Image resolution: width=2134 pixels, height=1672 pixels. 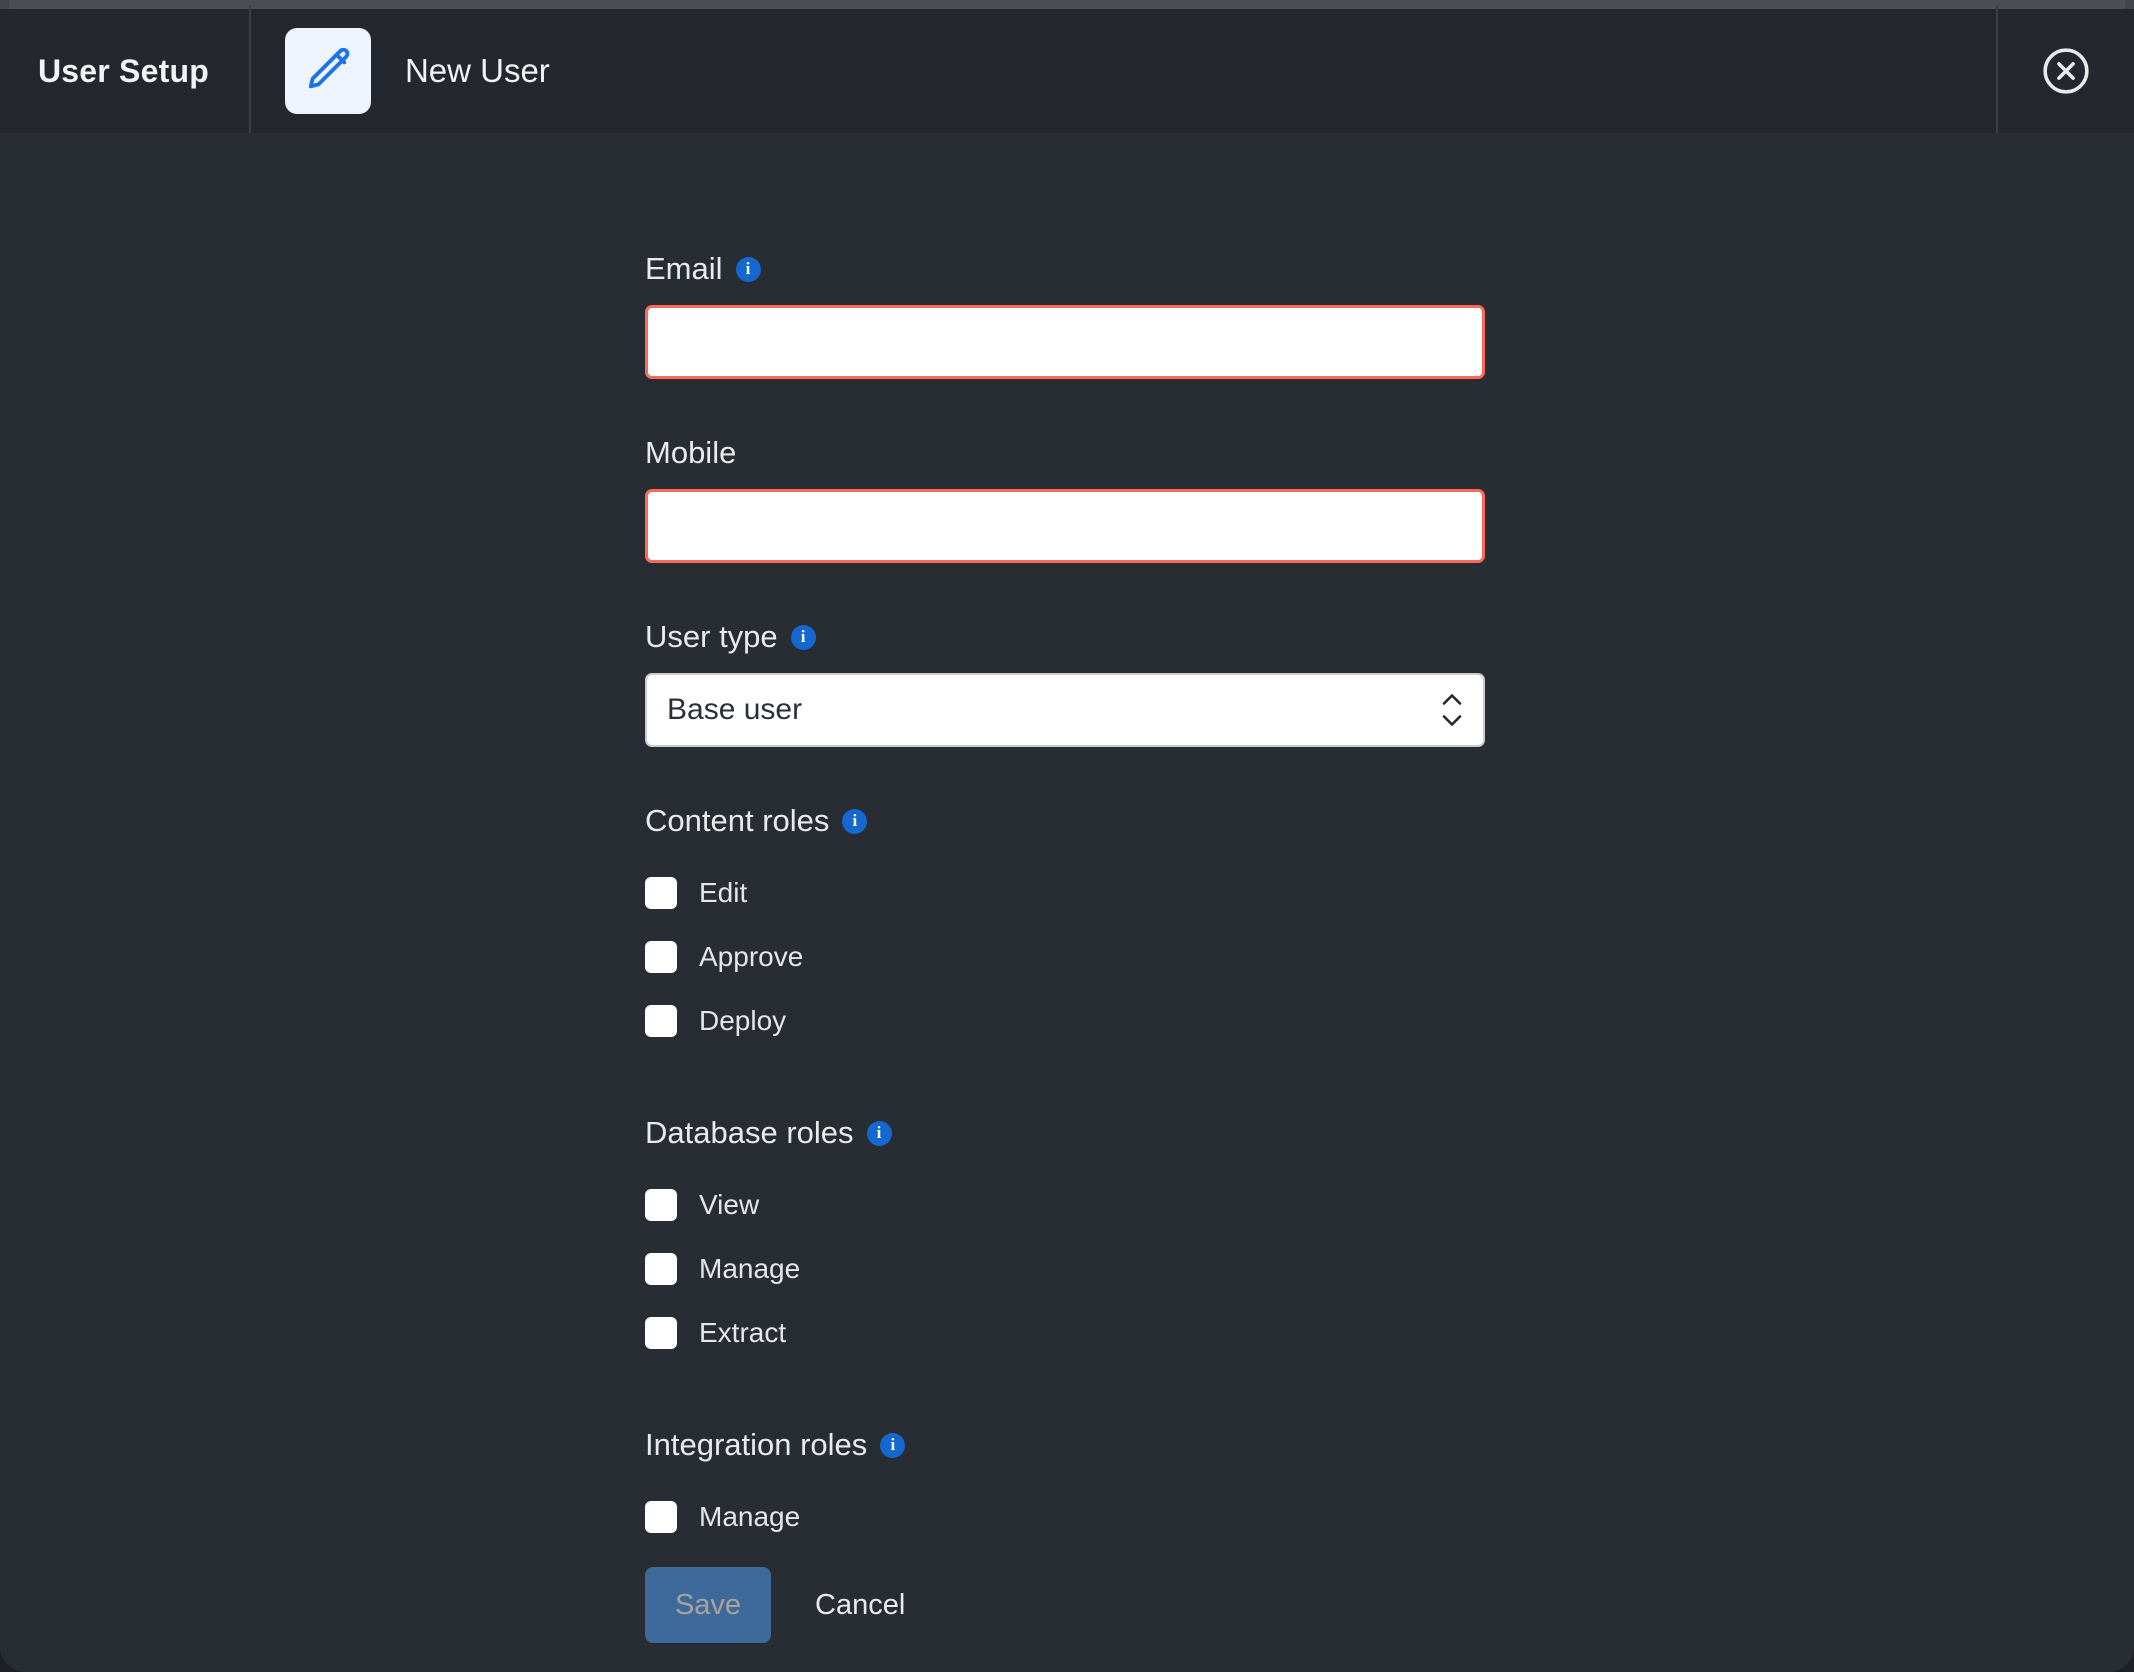 I want to click on close-circle-icon, so click(x=2066, y=71).